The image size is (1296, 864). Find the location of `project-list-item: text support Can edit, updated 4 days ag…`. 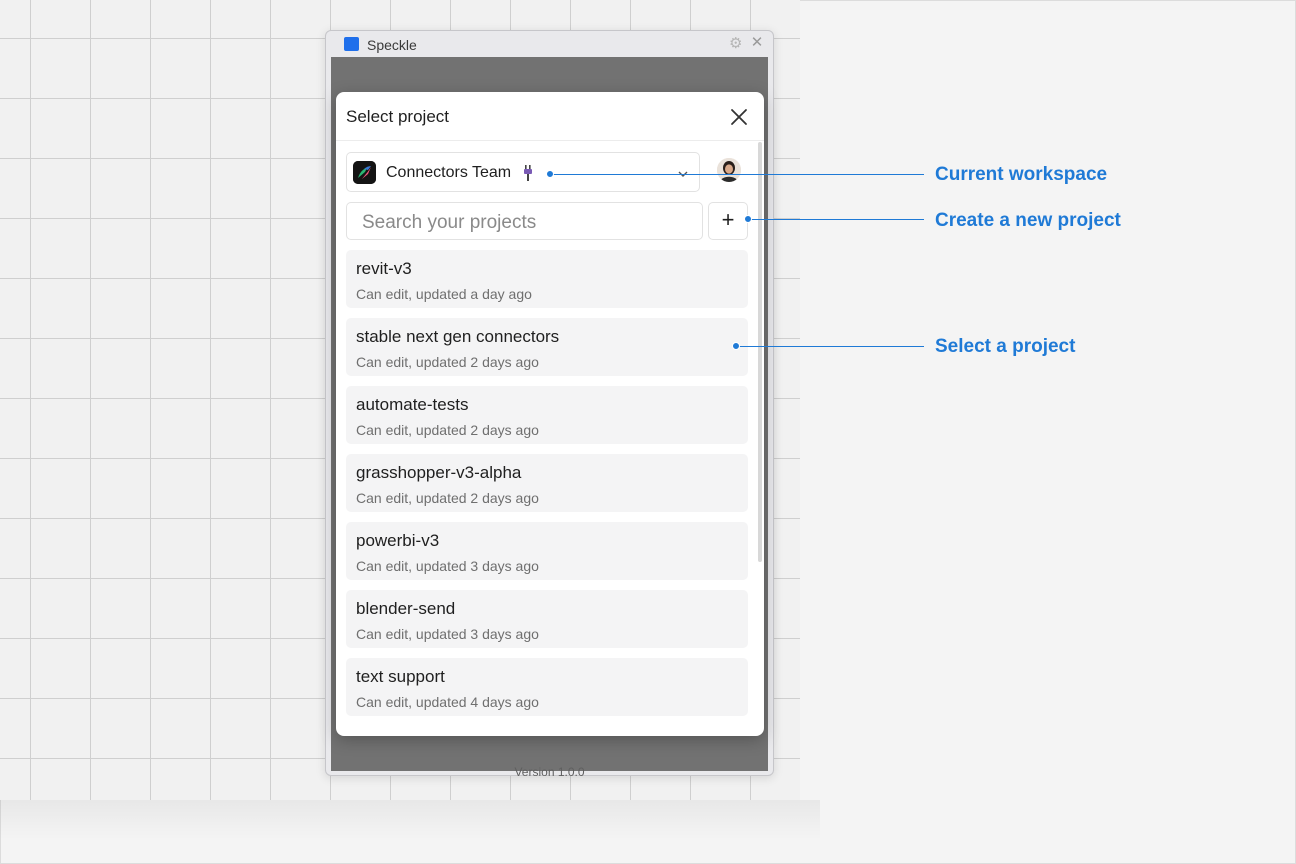

project-list-item: text support Can edit, updated 4 days ag… is located at coordinates (547, 687).